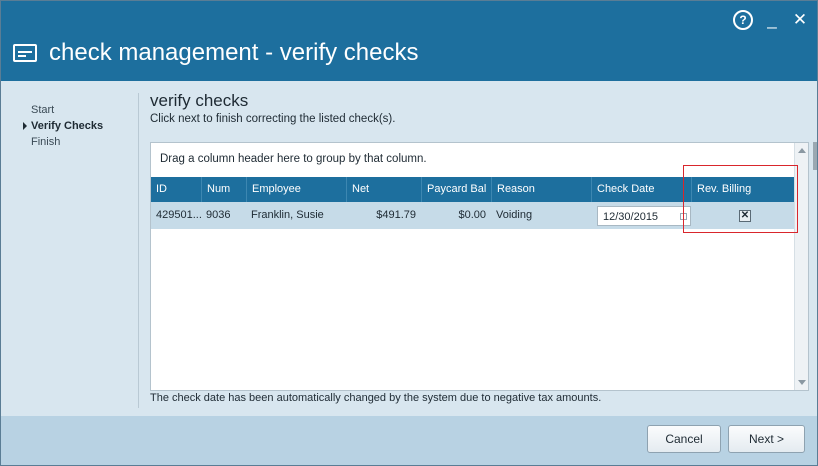 This screenshot has height=466, width=818. What do you see at coordinates (541, 189) in the screenshot?
I see `column-header-reason: Reason` at bounding box center [541, 189].